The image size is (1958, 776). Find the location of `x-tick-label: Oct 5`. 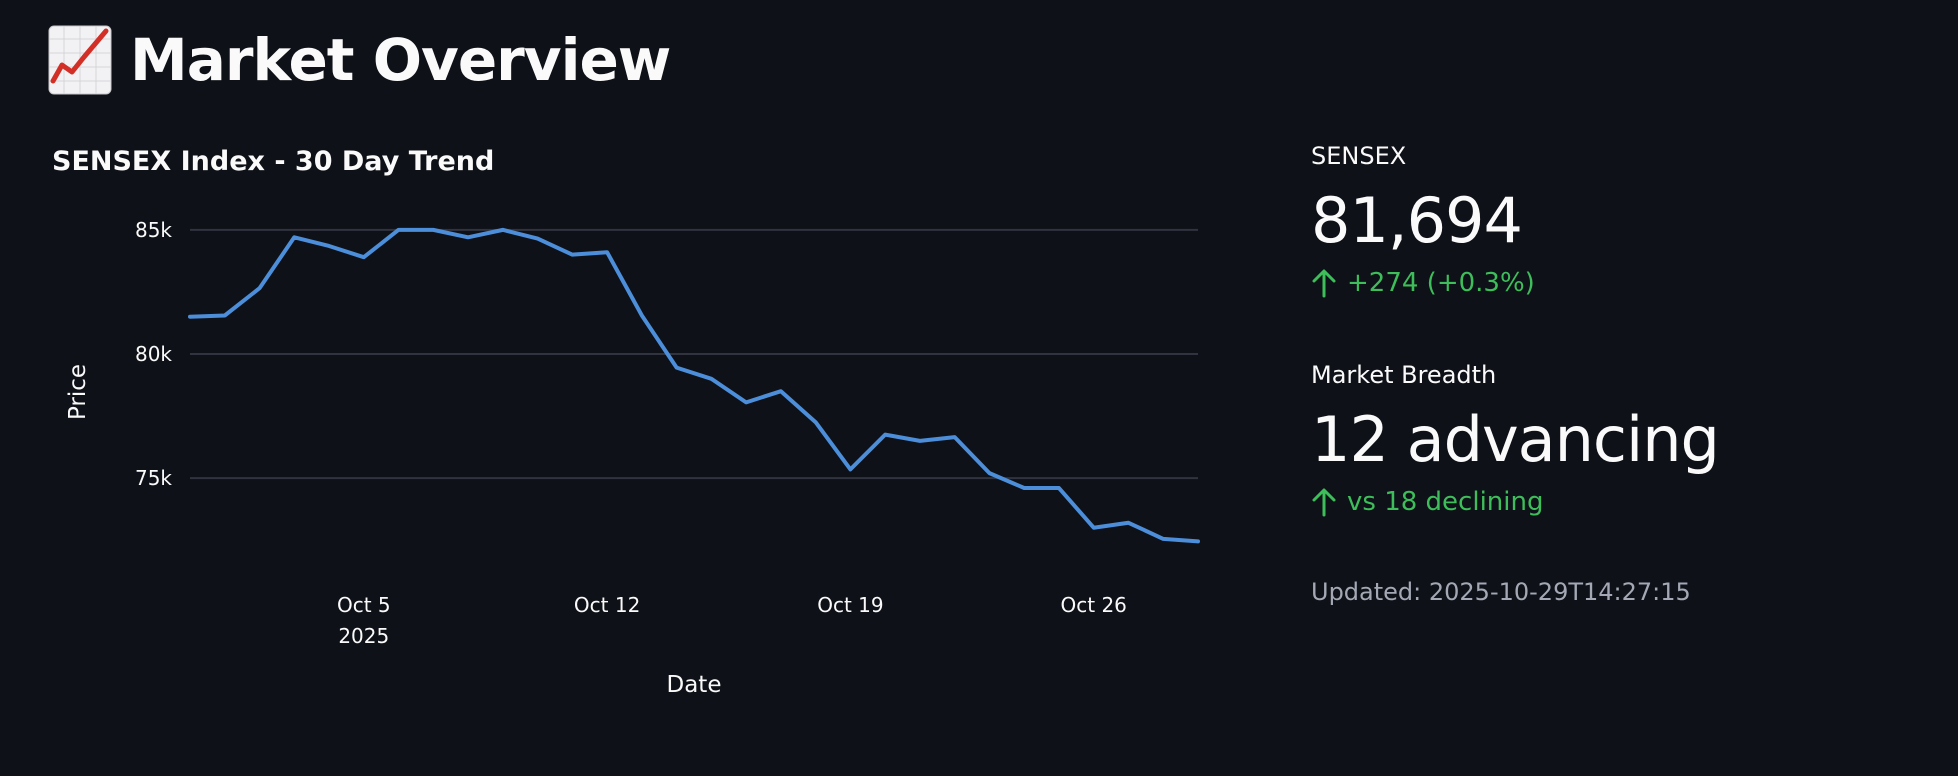

x-tick-label: Oct 5 is located at coordinates (364, 605).